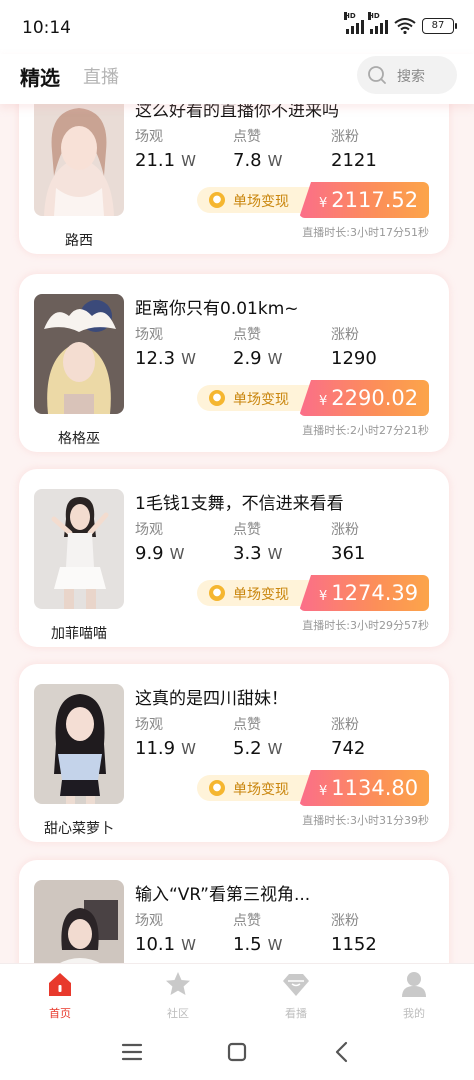 This screenshot has height=1080, width=474. I want to click on back-icon, so click(342, 1052).